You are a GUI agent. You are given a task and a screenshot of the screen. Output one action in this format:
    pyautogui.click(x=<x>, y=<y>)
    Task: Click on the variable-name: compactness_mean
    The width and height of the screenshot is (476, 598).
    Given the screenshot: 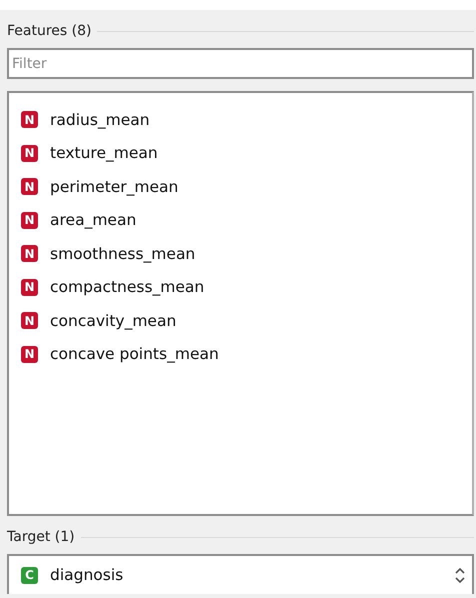 What is the action you would take?
    pyautogui.click(x=127, y=287)
    